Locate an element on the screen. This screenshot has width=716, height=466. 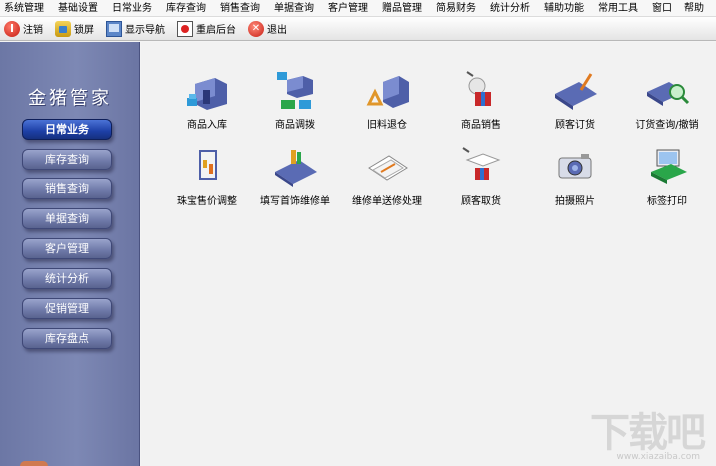
recycle-return-icon is located at coordinates (387, 92).